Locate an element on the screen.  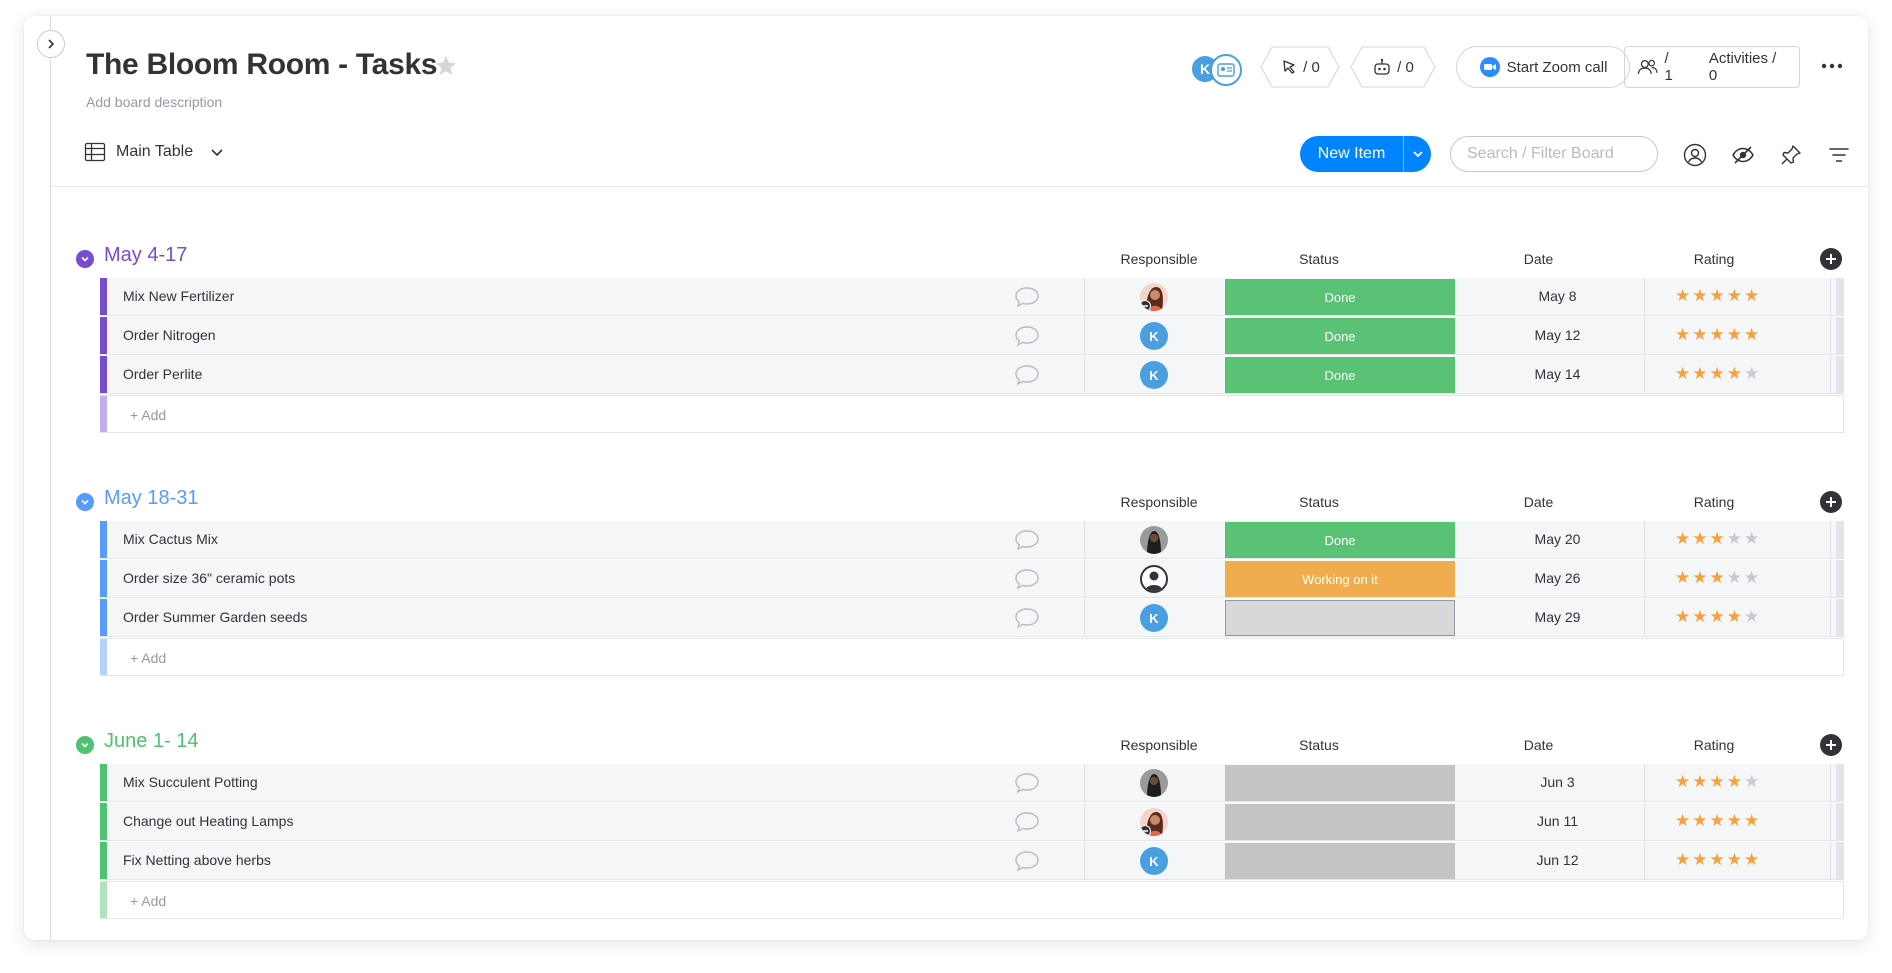
date-cell: May 8 is located at coordinates (1557, 296).